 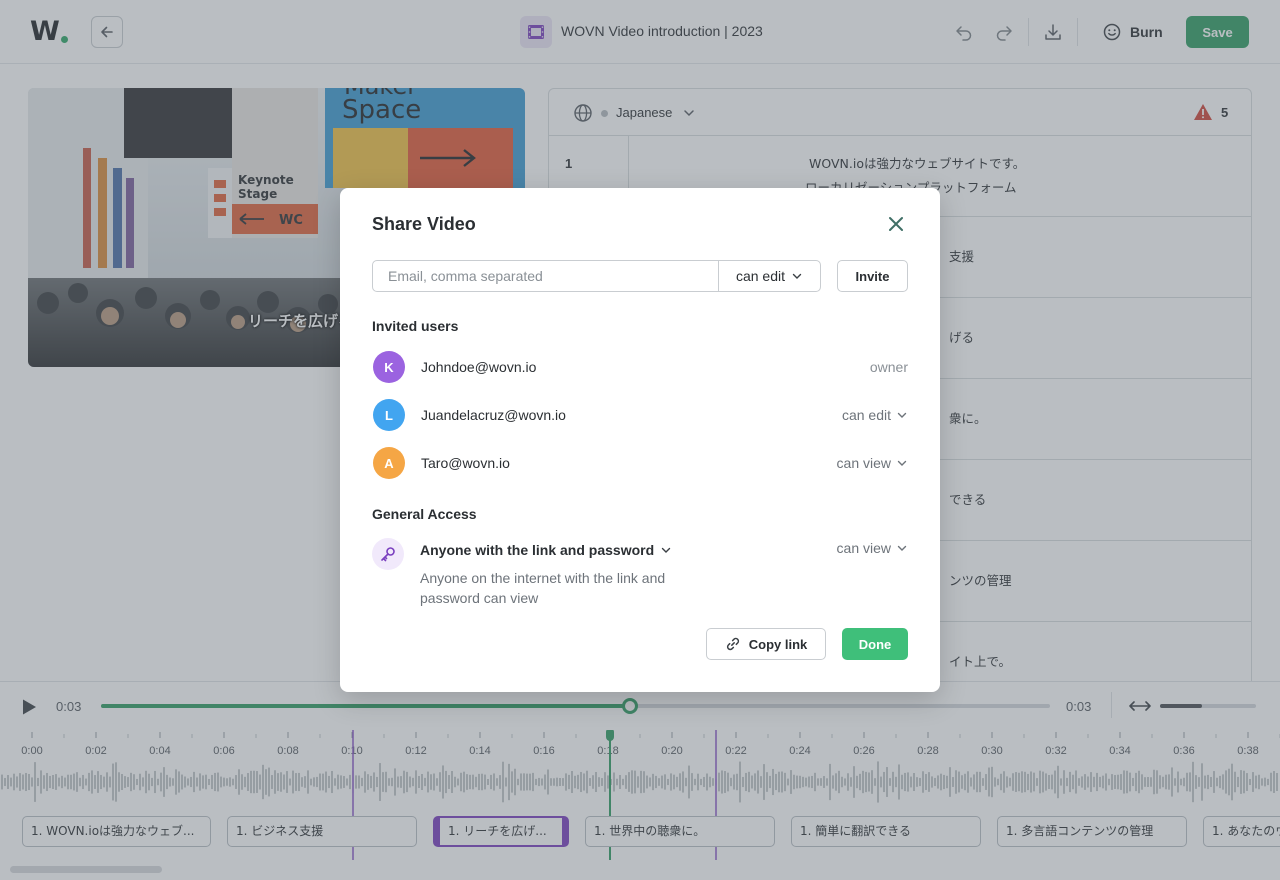 I want to click on copy-link-button: Copy link, so click(x=766, y=644).